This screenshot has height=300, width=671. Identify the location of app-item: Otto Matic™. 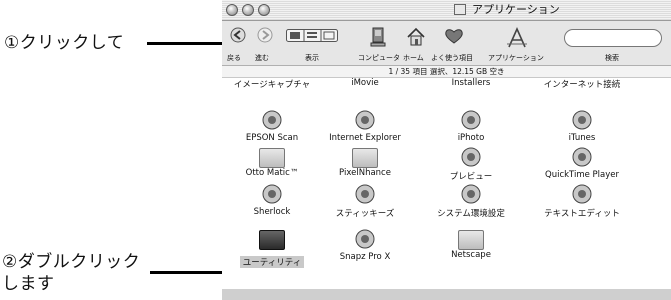
(272, 161).